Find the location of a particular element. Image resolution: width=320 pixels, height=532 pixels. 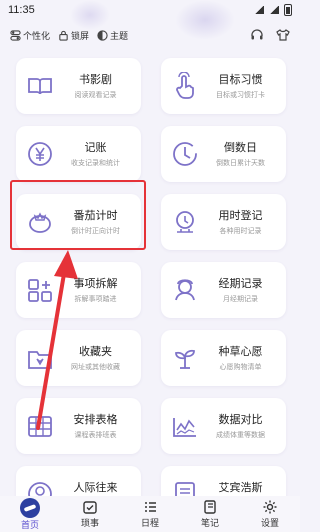

feature-card-title: 经期记录 is located at coordinates (240, 284).